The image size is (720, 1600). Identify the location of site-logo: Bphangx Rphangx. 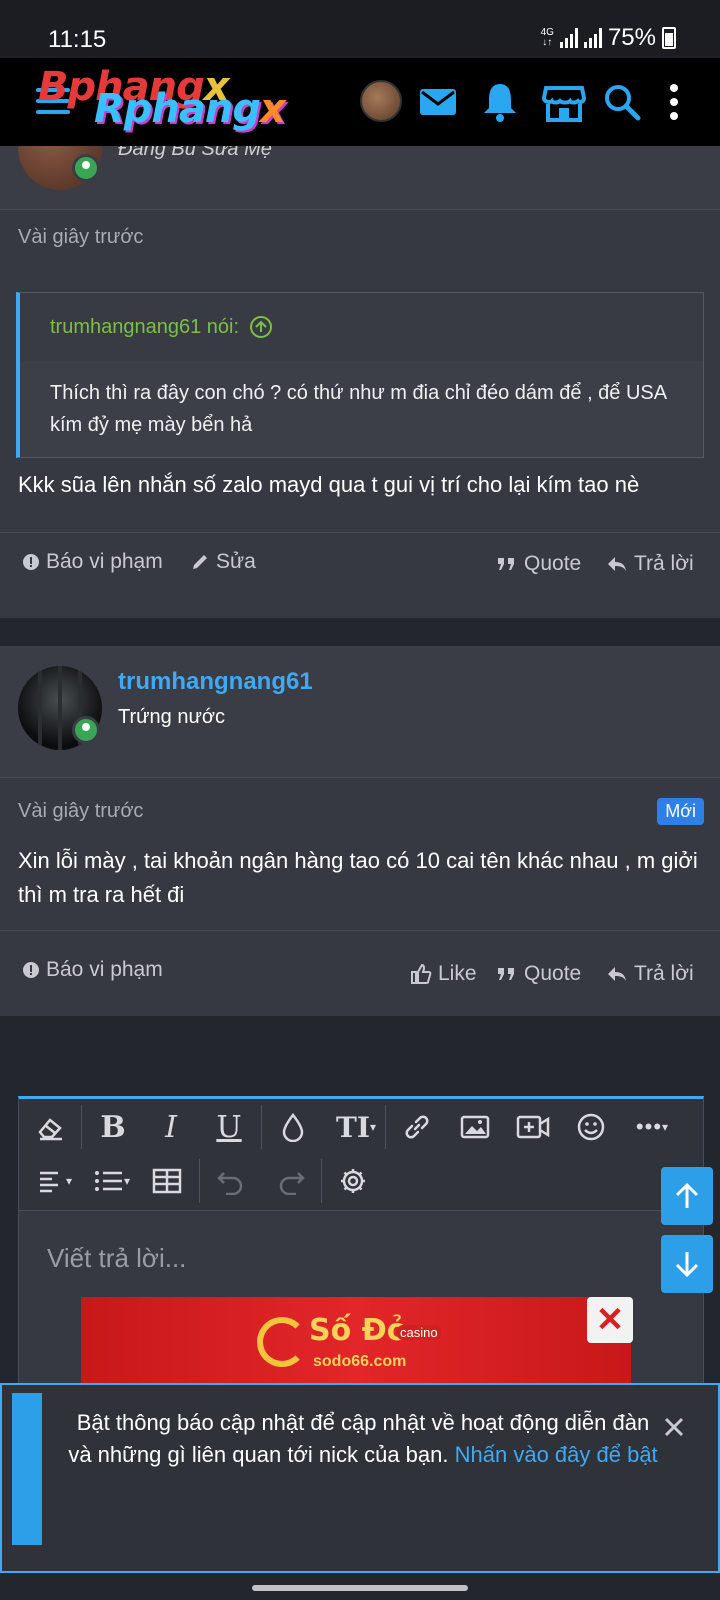
(183, 102).